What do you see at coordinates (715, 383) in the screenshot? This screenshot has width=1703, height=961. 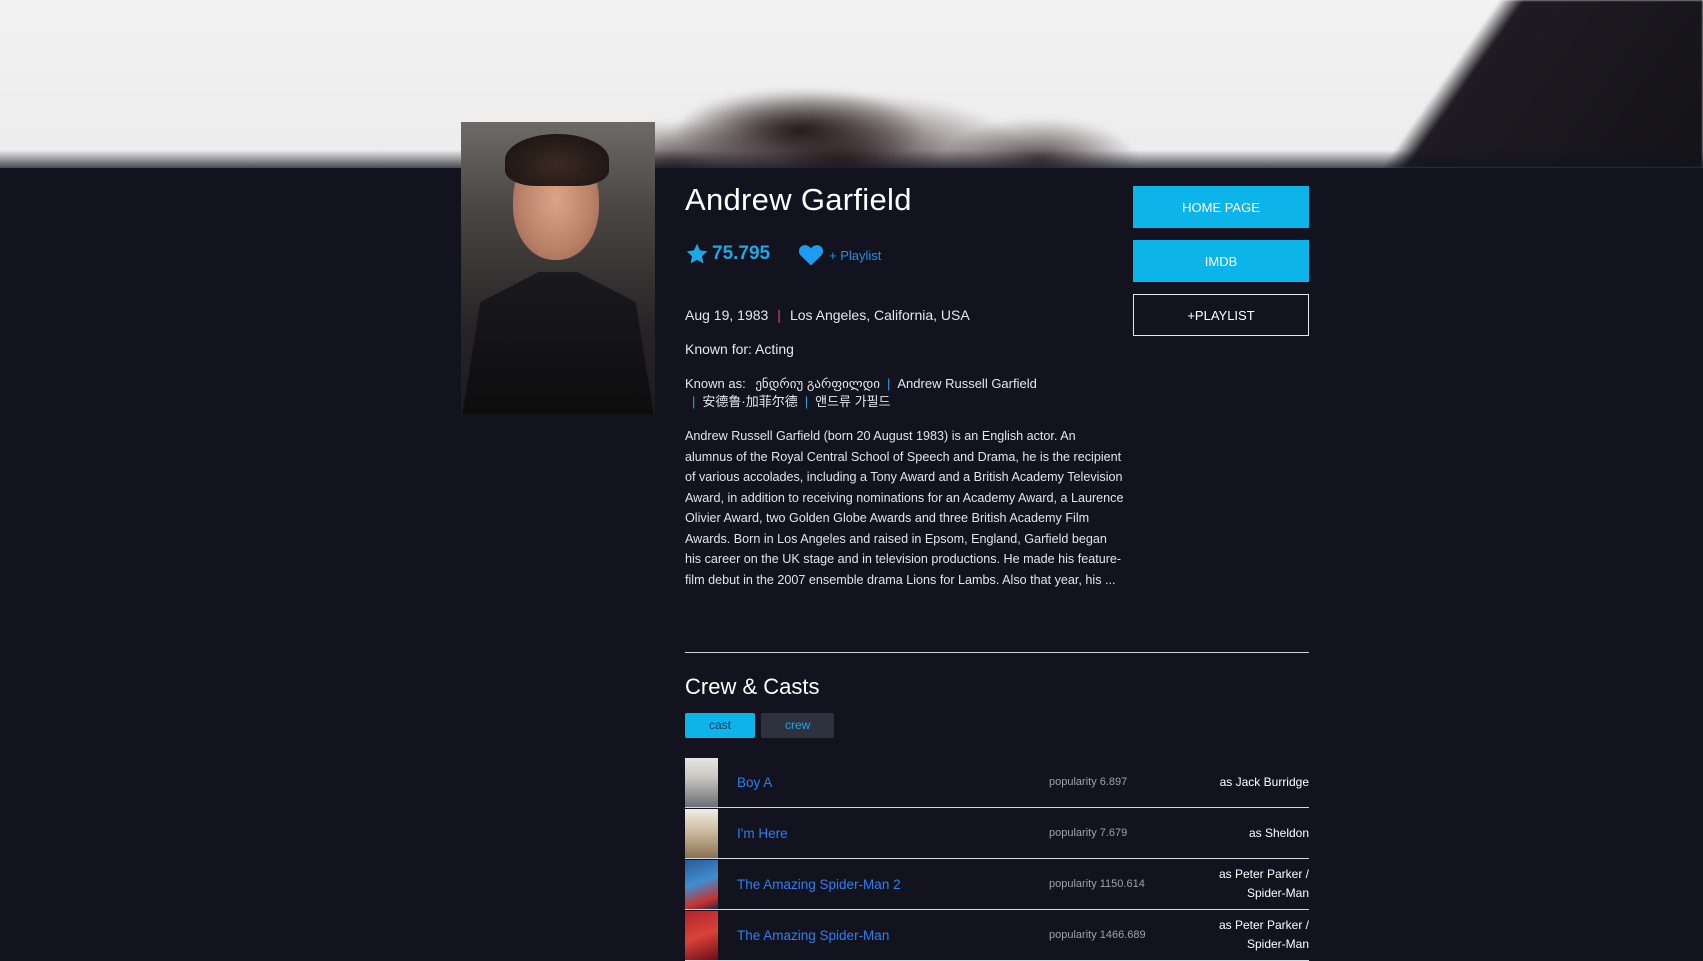 I see `known-as-label: Known as:` at bounding box center [715, 383].